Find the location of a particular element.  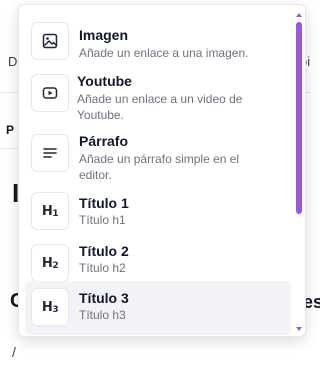

menu-item-image: Imagen Añade un enlace a una imagen. is located at coordinates (158, 42).